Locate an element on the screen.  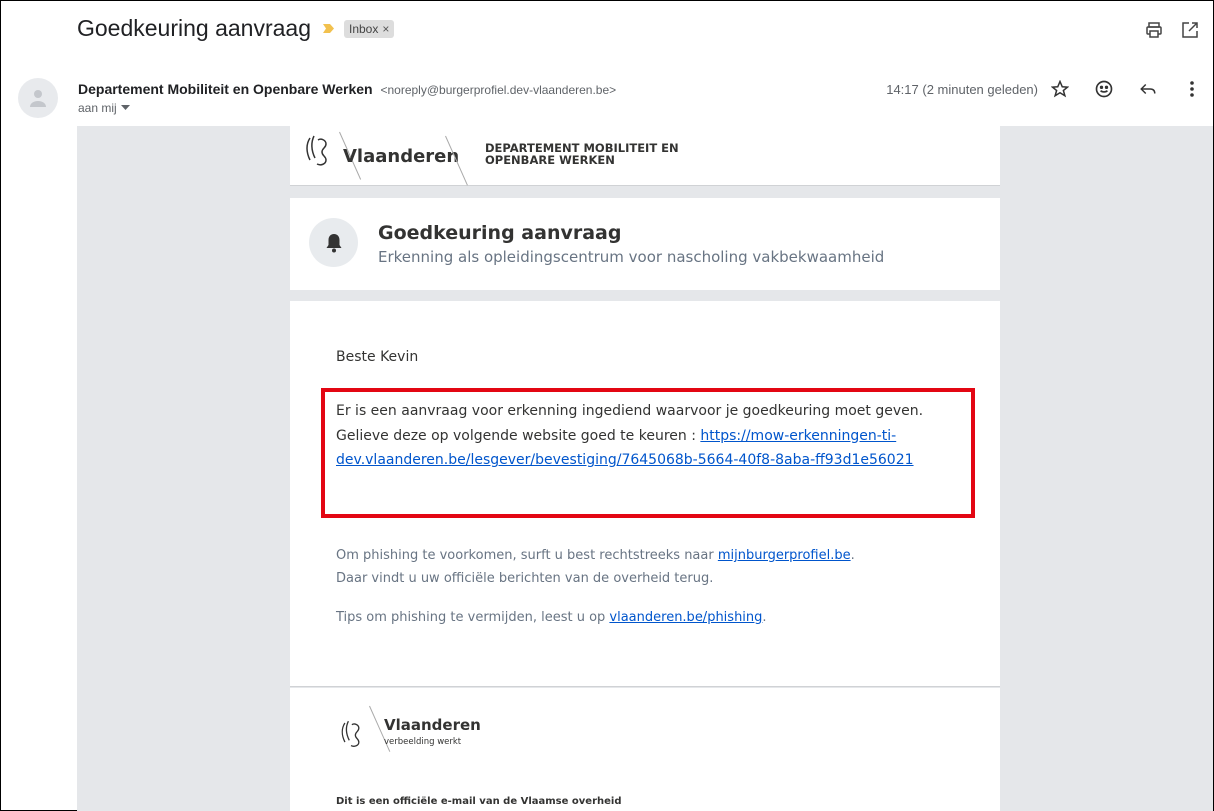
subject-row: Goedkeuring aanvraag Inbox × is located at coordinates (236, 28).